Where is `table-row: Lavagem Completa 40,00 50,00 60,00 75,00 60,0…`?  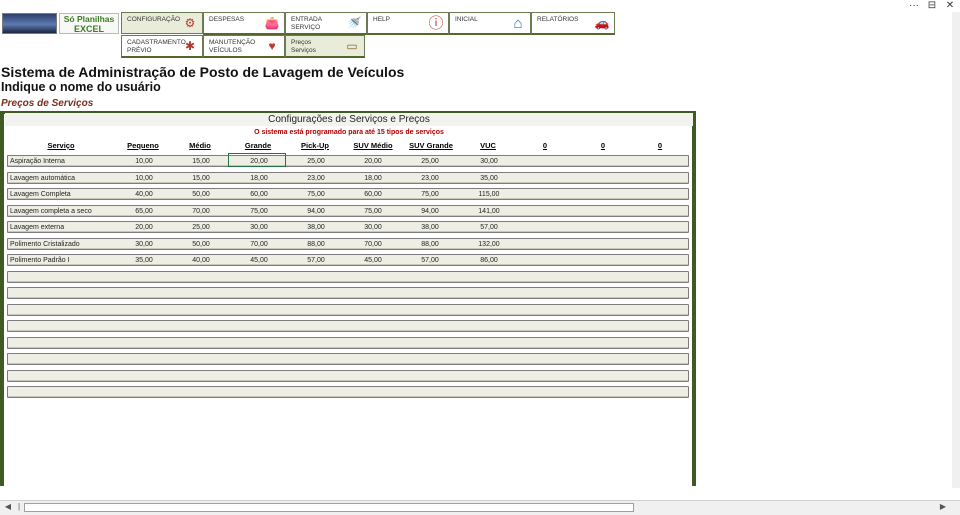
table-row: Lavagem Completa 40,00 50,00 60,00 75,00 60,0… is located at coordinates (348, 194).